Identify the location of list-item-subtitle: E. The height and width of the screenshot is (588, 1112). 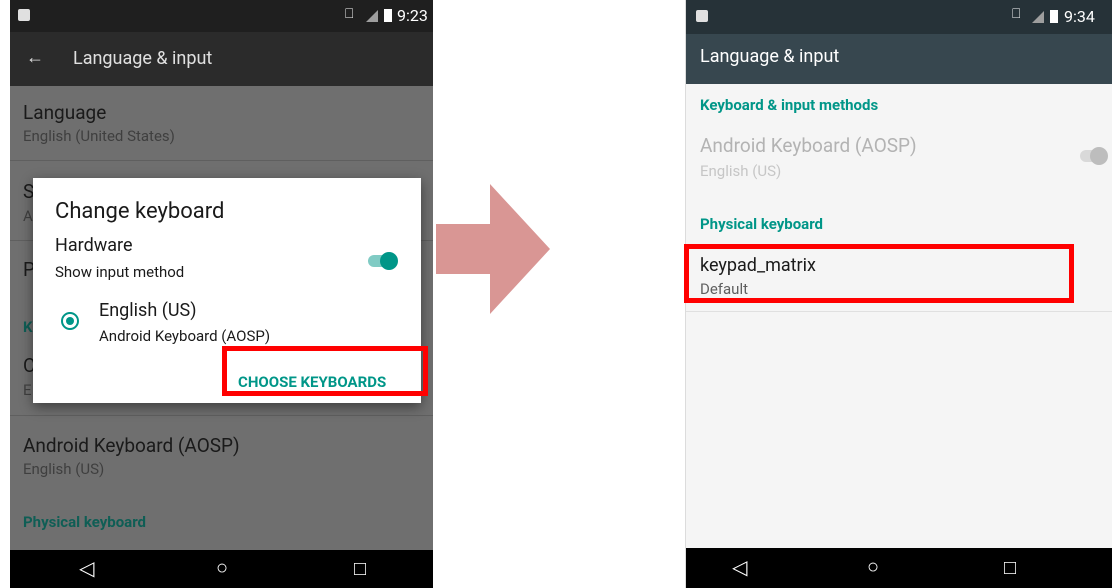
(27, 390).